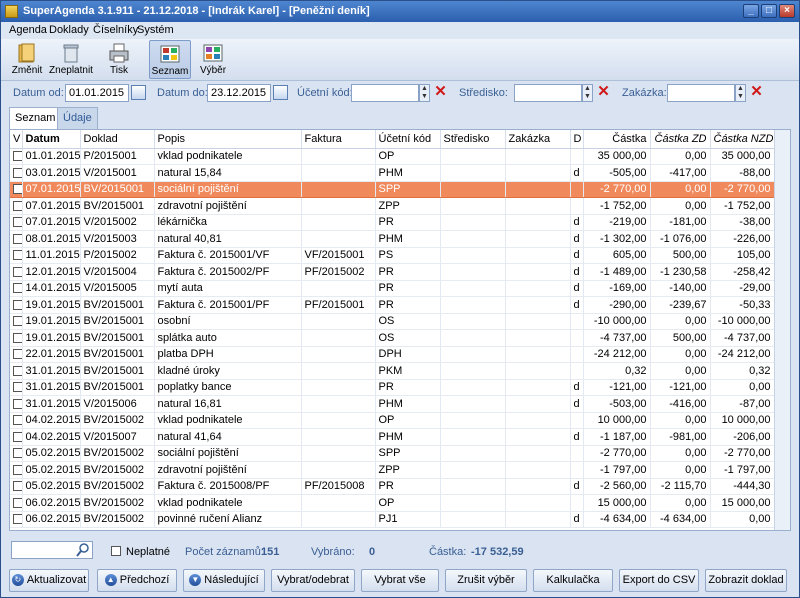 The width and height of the screenshot is (800, 598). What do you see at coordinates (52, 550) in the screenshot?
I see `search-input` at bounding box center [52, 550].